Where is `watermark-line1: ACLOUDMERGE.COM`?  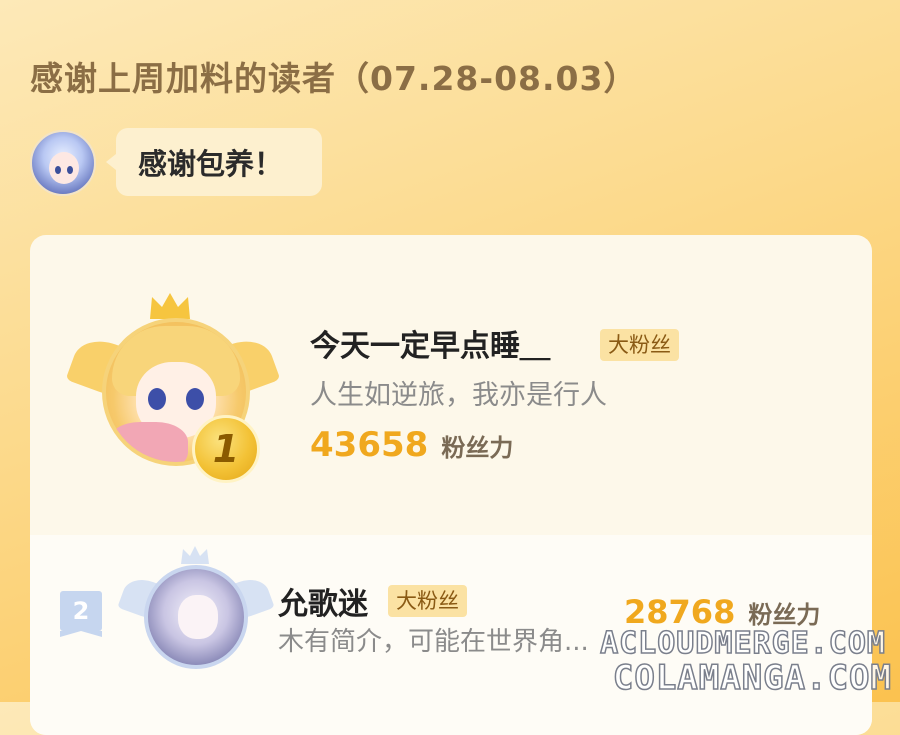 watermark-line1: ACLOUDMERGE.COM is located at coordinates (742, 643).